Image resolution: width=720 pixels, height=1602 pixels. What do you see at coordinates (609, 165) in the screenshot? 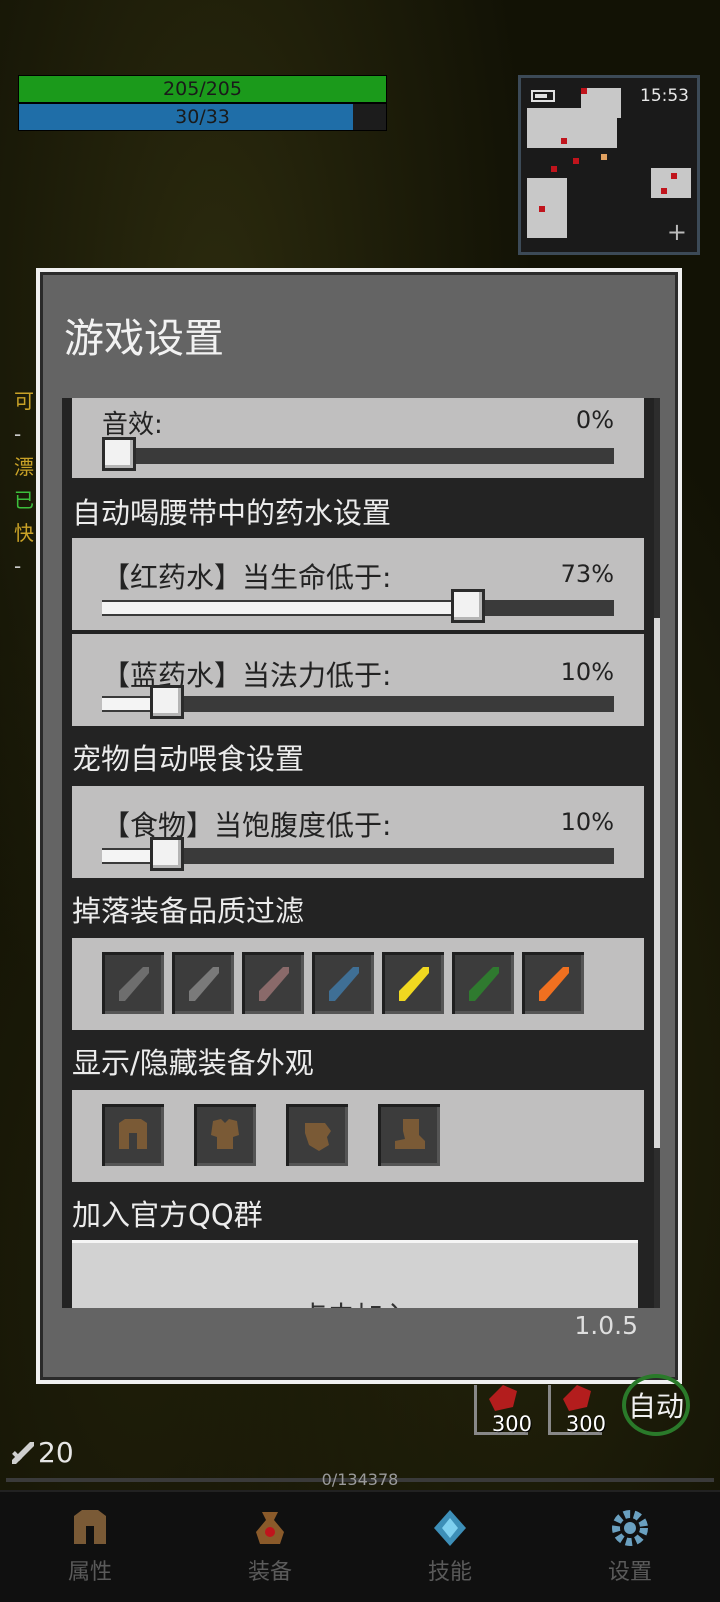
I see `minimap: 15:53 +` at bounding box center [609, 165].